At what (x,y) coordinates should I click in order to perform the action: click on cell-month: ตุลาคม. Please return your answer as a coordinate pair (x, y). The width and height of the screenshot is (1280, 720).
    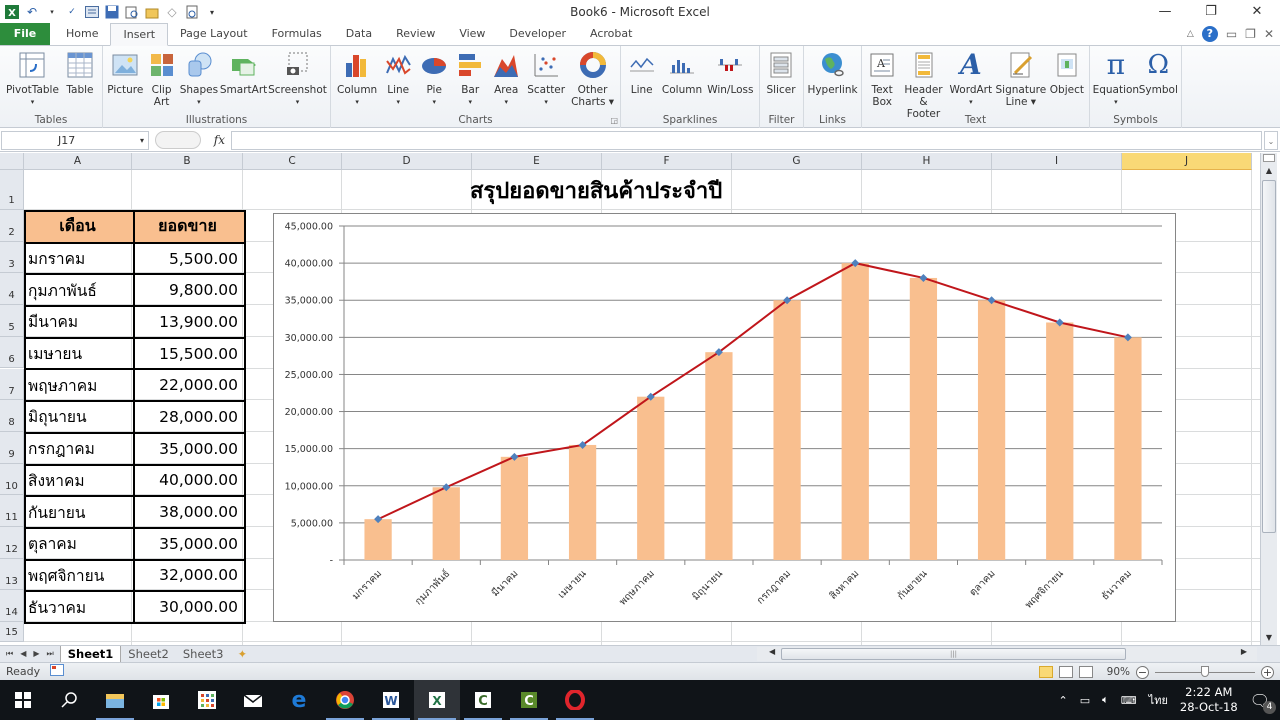
    Looking at the image, I should click on (79, 543).